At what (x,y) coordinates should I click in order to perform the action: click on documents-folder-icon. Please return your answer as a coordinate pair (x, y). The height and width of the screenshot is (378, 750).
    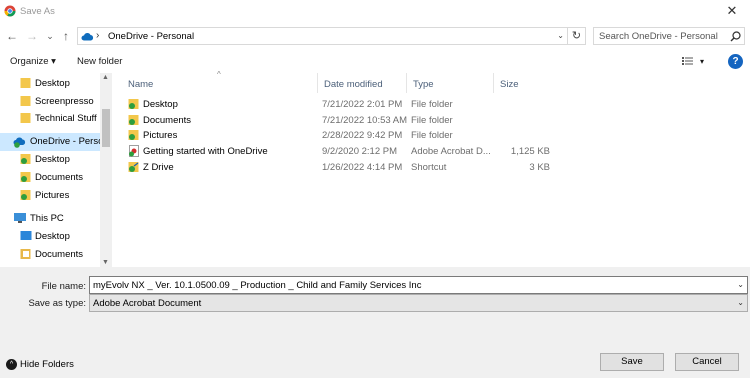
    Looking at the image, I should click on (25, 254).